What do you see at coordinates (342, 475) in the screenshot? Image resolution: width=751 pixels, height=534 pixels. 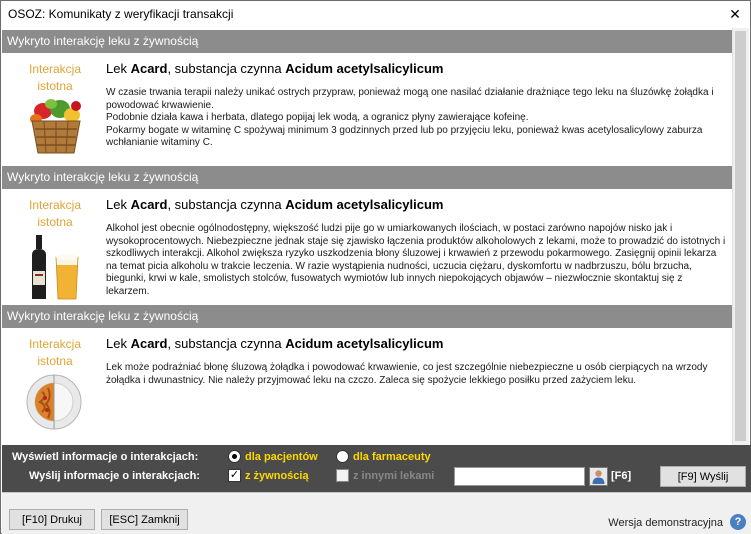 I see `other-drugs-checkbox` at bounding box center [342, 475].